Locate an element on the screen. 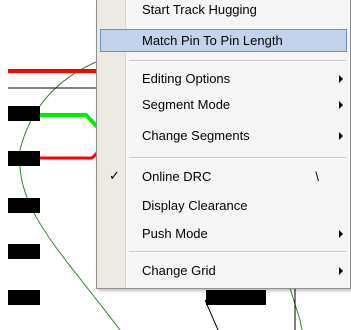  checkmark-icon: ✓ is located at coordinates (114, 175).